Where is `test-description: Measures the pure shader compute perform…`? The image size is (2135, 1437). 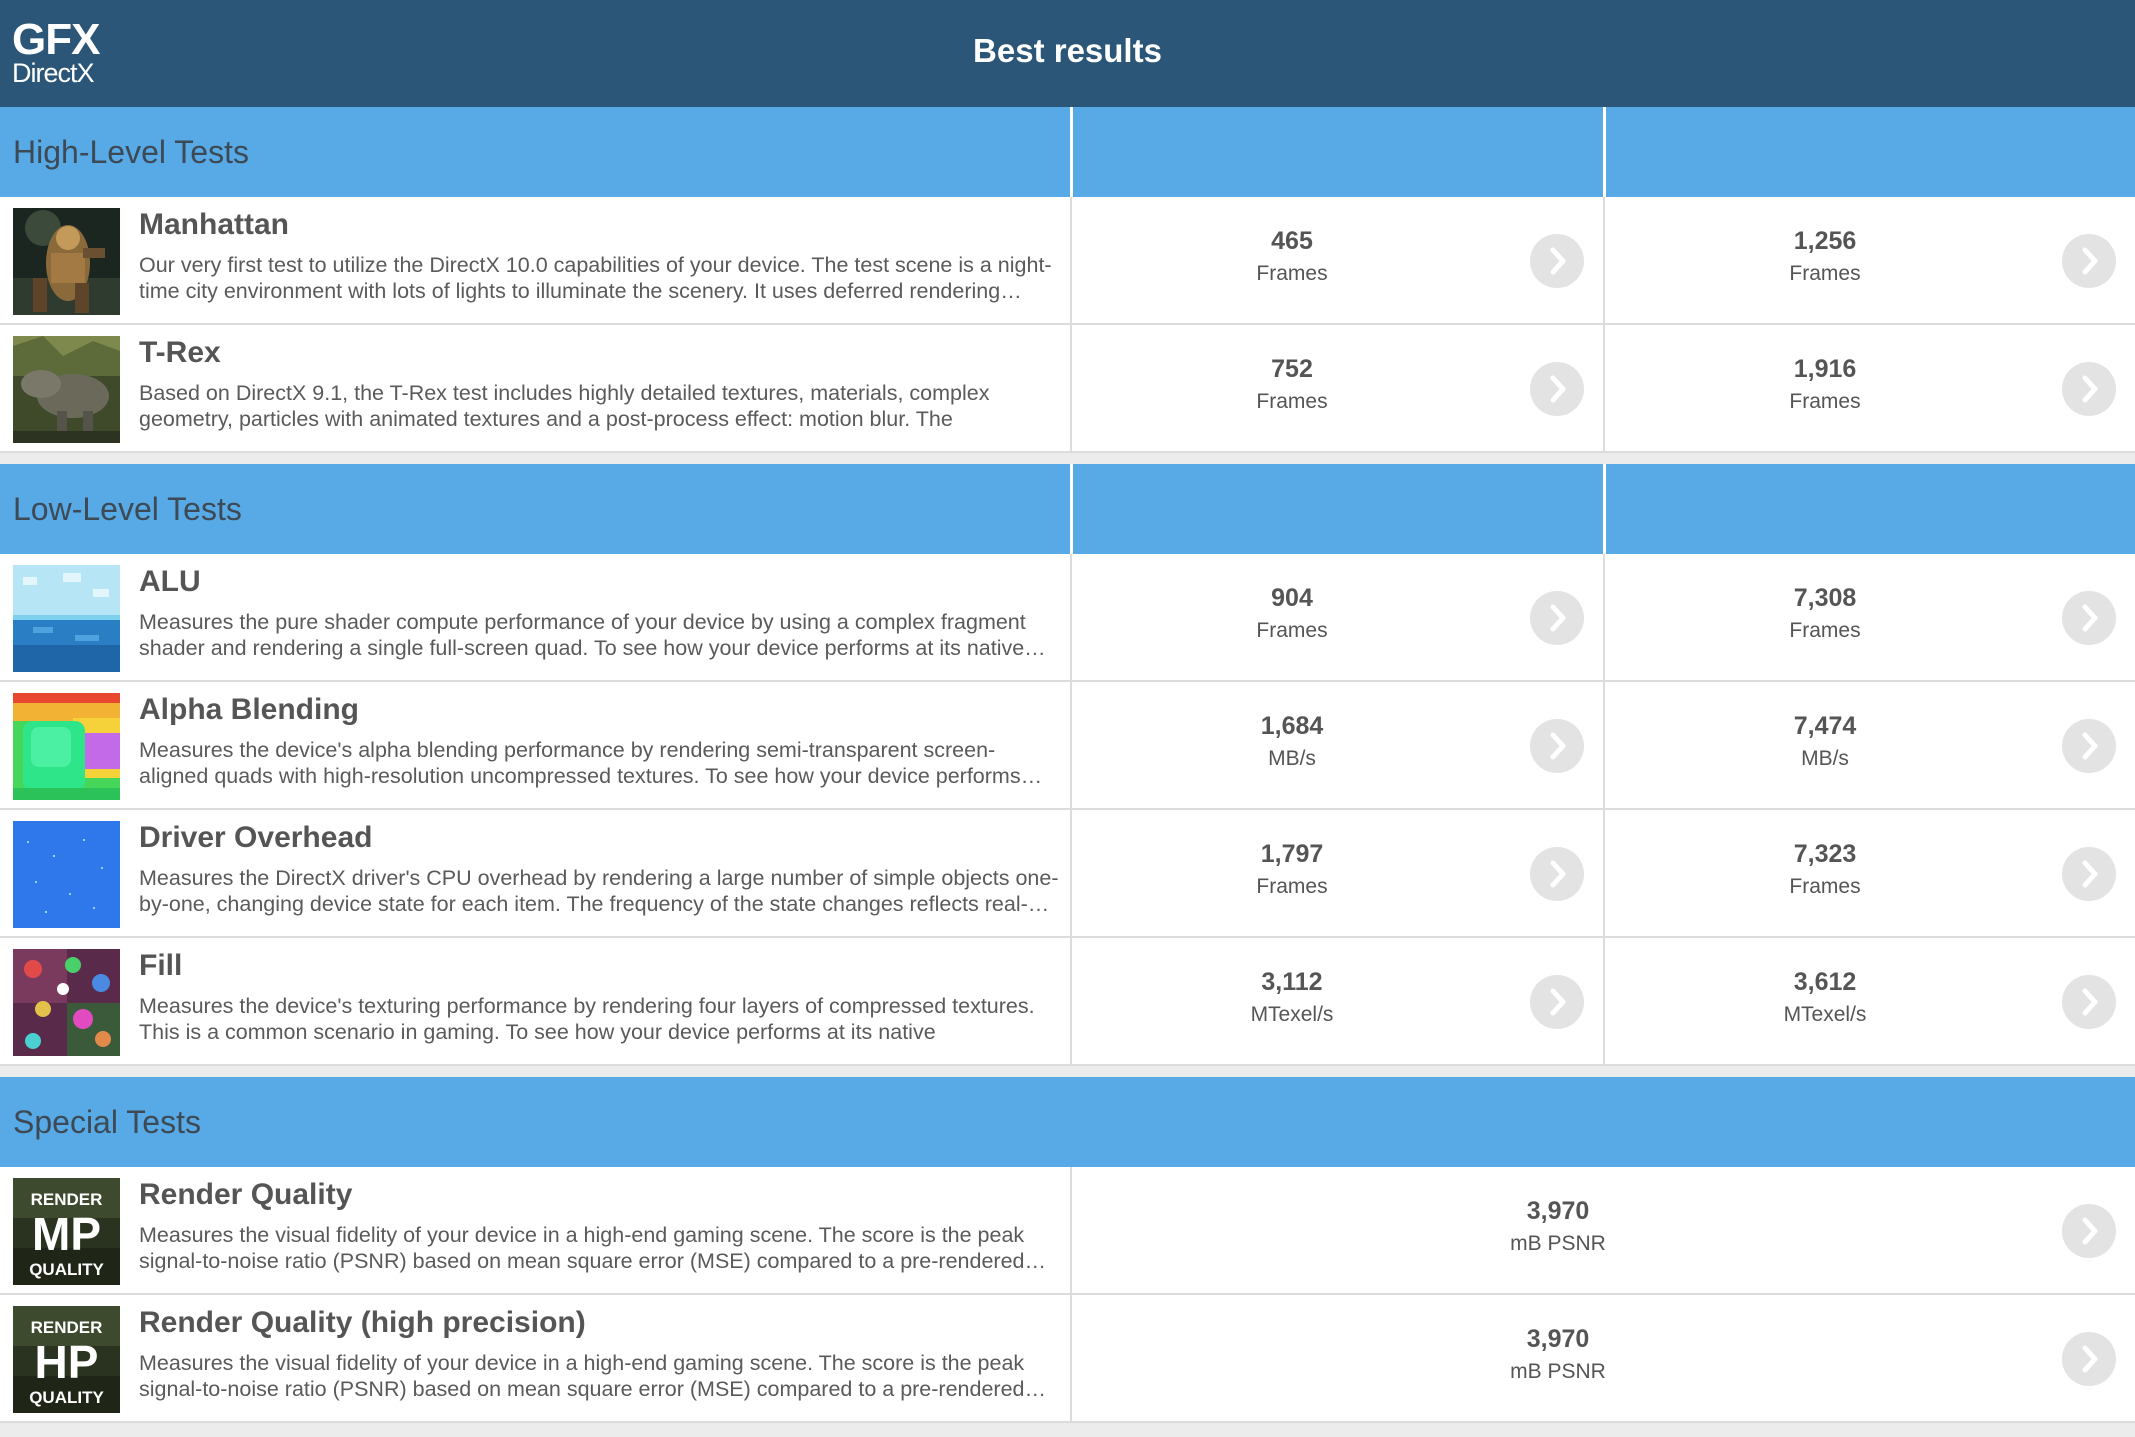
test-description: Measures the pure shader compute perform… is located at coordinates (592, 635).